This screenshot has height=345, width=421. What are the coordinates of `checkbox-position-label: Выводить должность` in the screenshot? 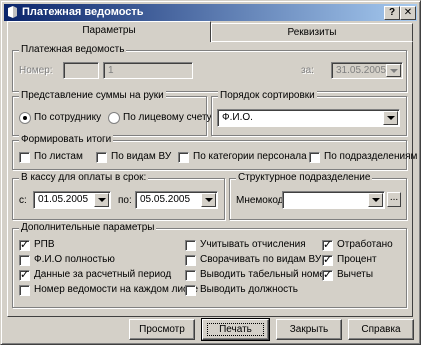 It's located at (249, 289).